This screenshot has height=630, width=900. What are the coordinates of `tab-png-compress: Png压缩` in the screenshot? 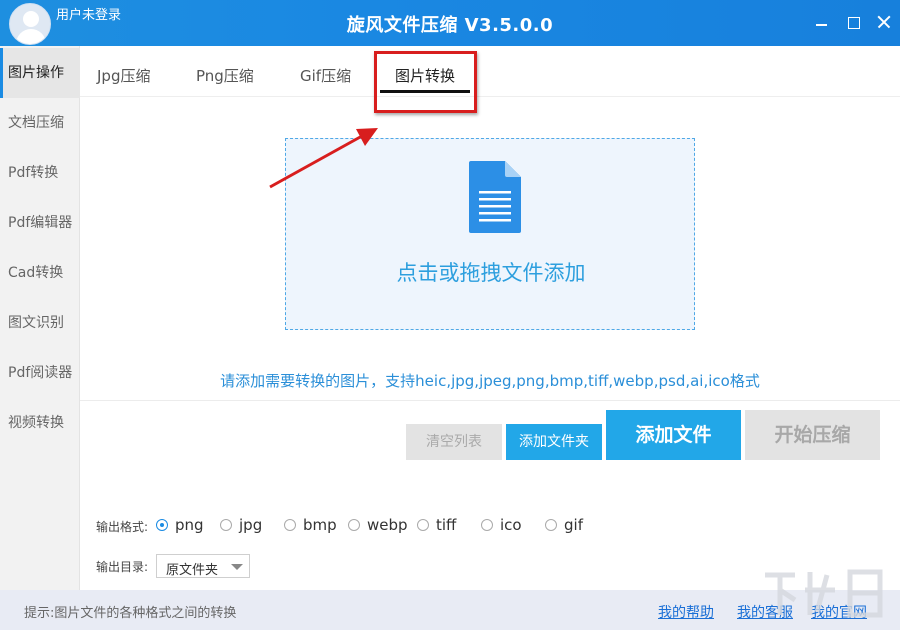 It's located at (225, 71).